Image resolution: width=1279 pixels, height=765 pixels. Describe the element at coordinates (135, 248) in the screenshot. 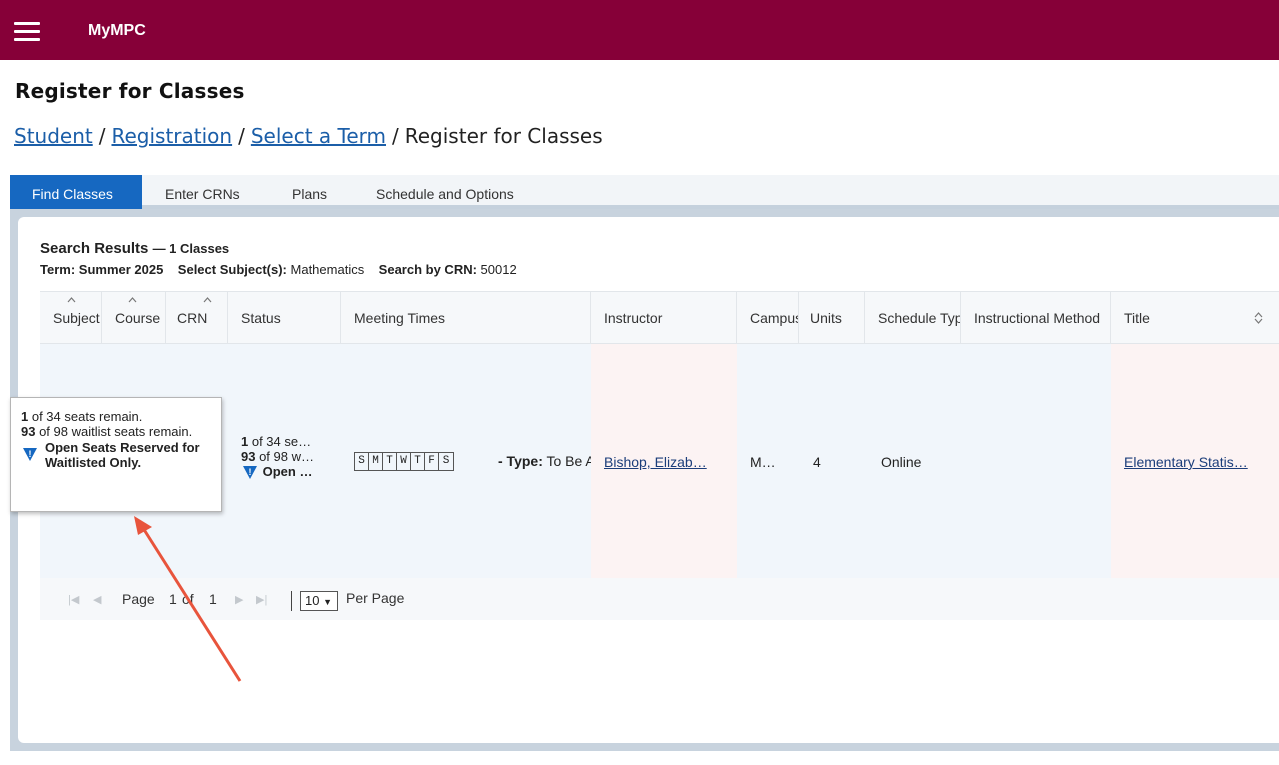

I see `search-results-title: Search Results — 1 Classes` at that location.